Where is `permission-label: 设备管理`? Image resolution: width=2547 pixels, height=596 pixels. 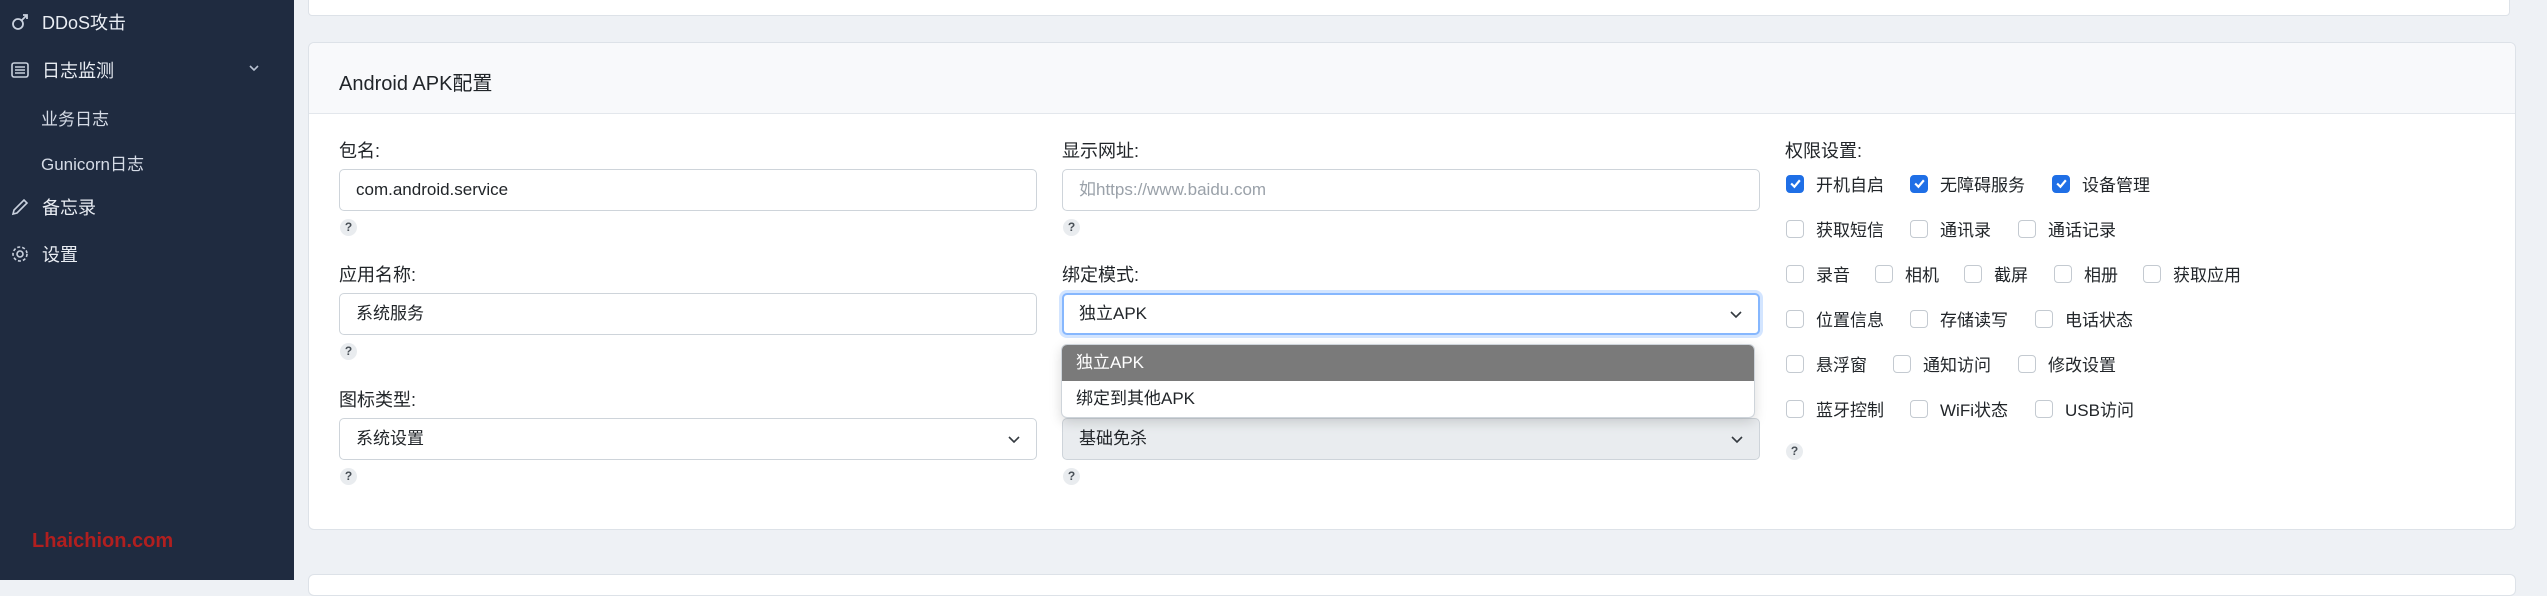 permission-label: 设备管理 is located at coordinates (2116, 185).